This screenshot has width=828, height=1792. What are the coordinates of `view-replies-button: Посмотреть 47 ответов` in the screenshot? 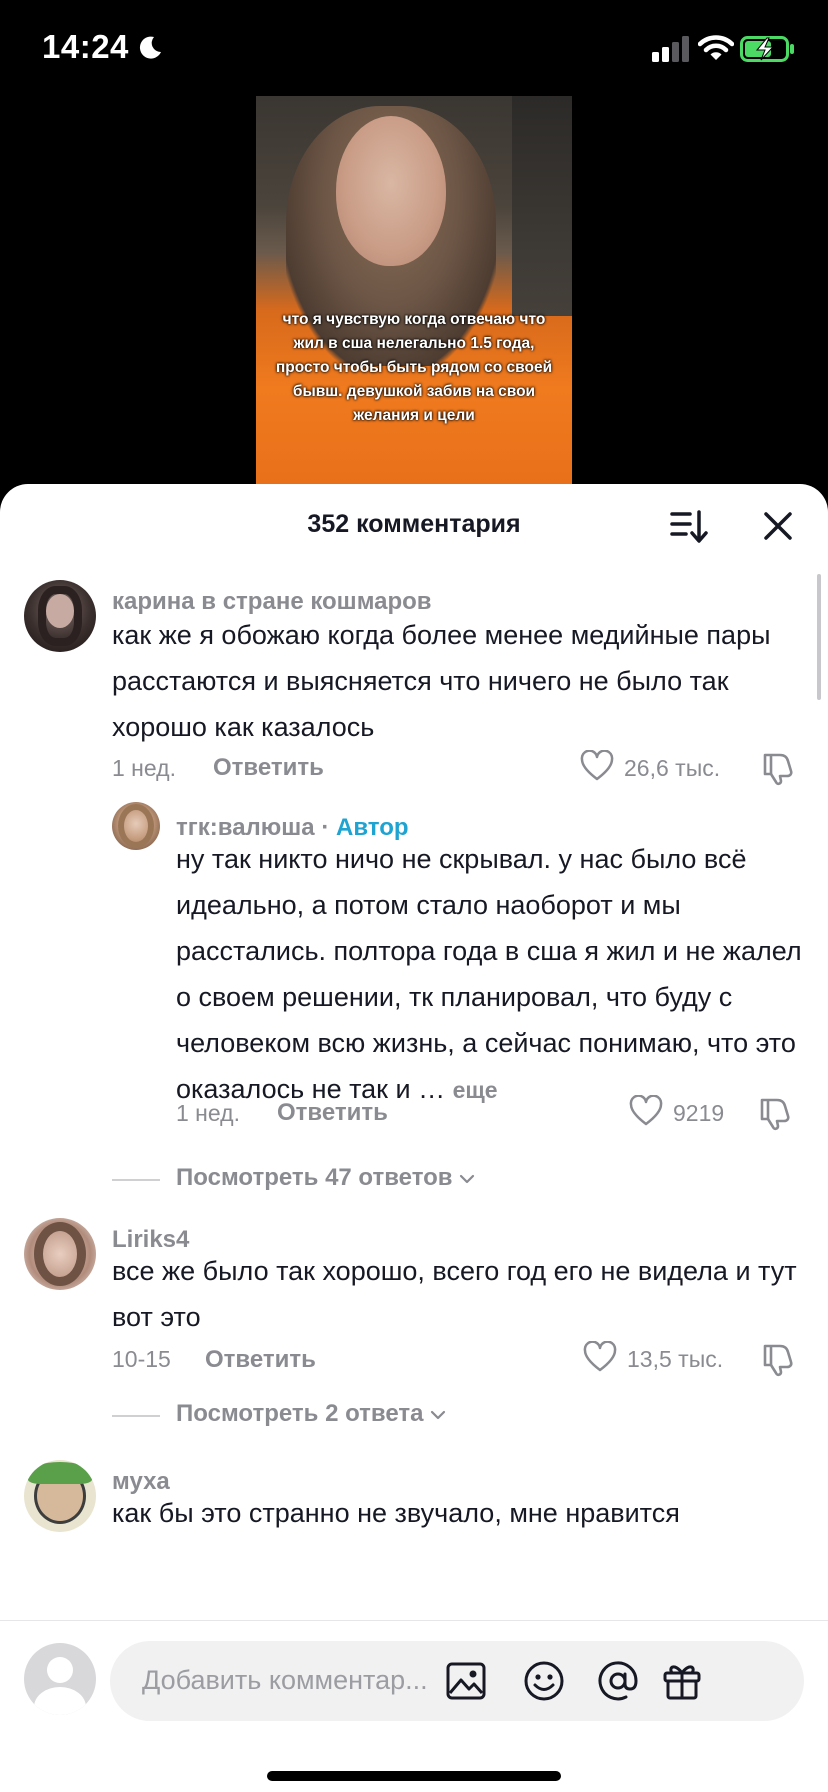 It's located at (362, 1179).